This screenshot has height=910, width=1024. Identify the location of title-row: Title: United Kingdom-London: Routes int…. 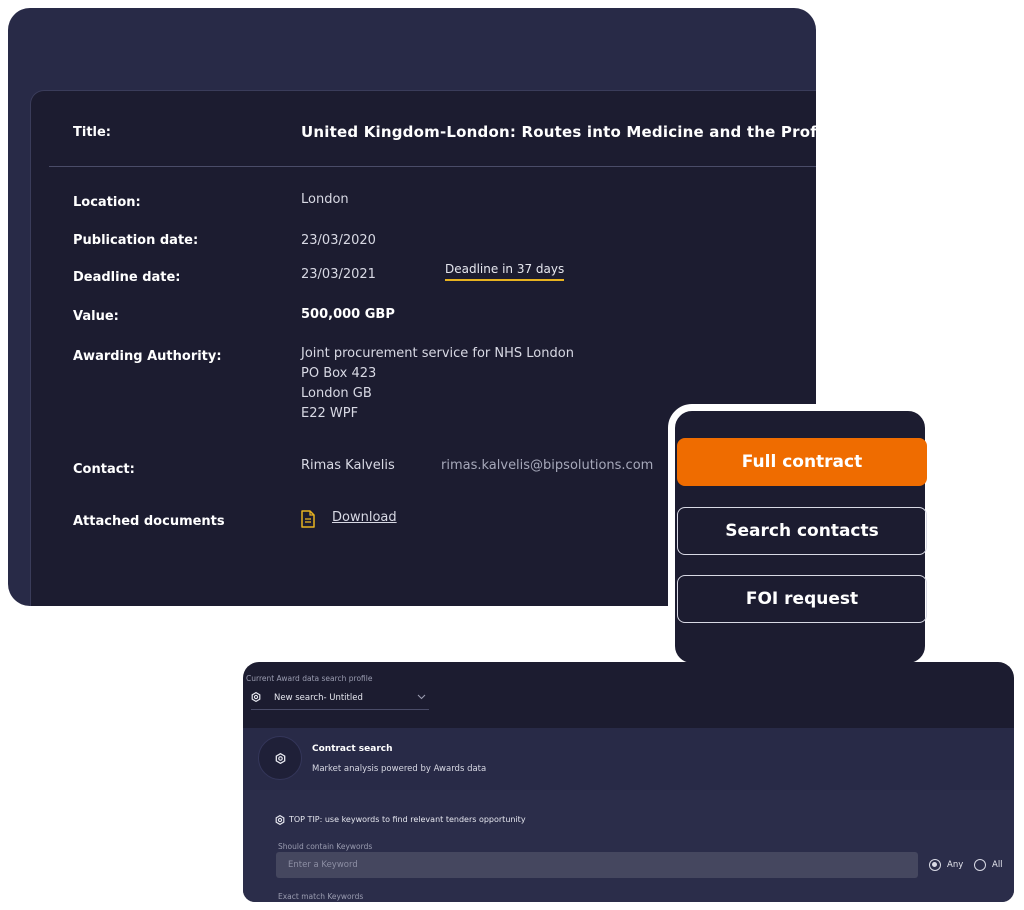
(444, 132).